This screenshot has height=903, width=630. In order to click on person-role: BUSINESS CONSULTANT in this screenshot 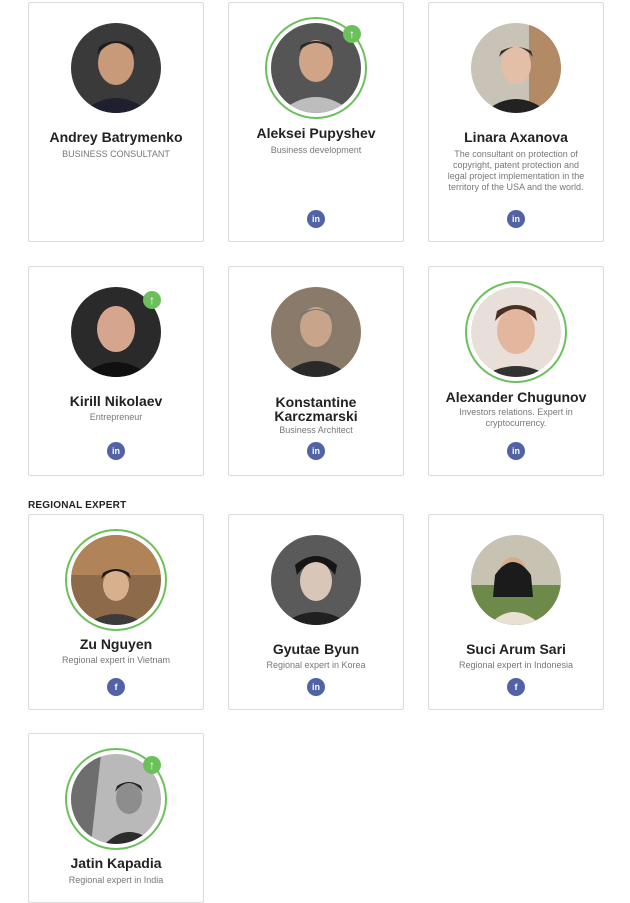, I will do `click(116, 154)`.